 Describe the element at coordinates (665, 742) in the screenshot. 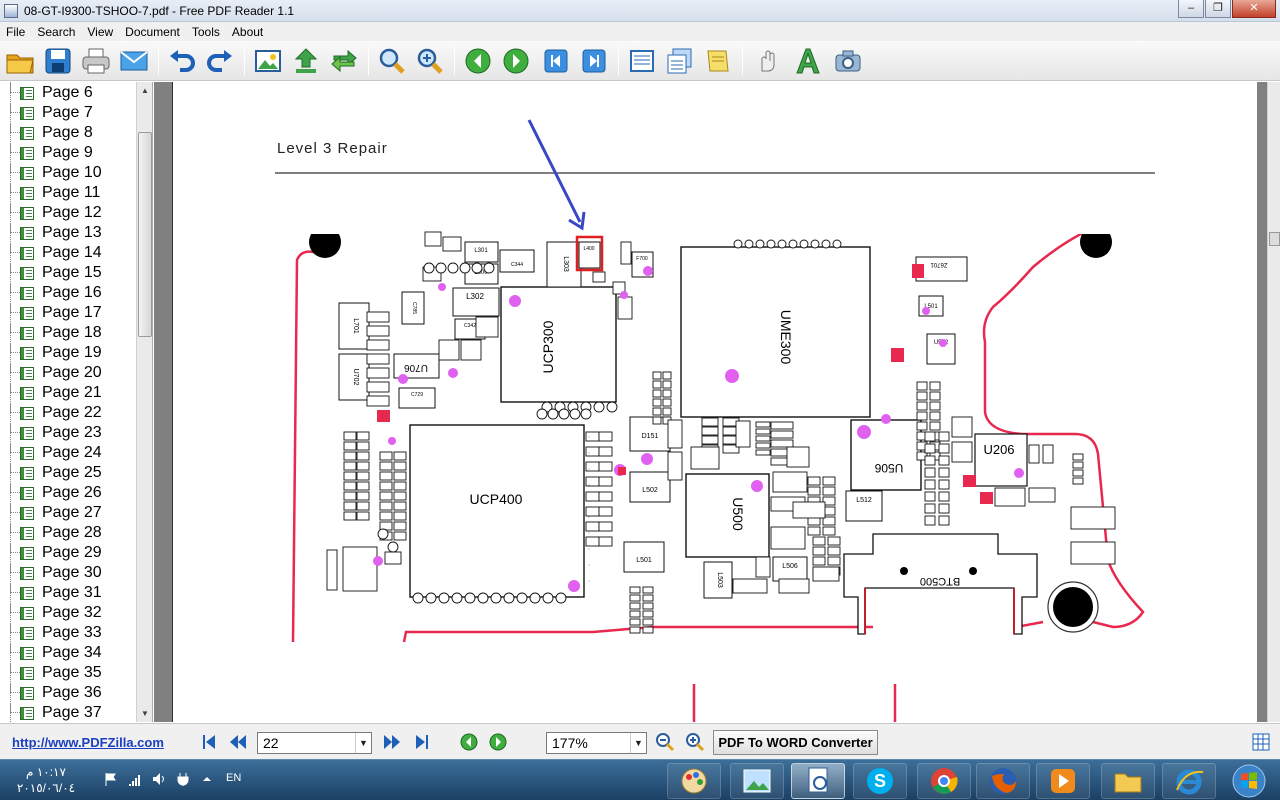

I see `zoom-out-button` at that location.